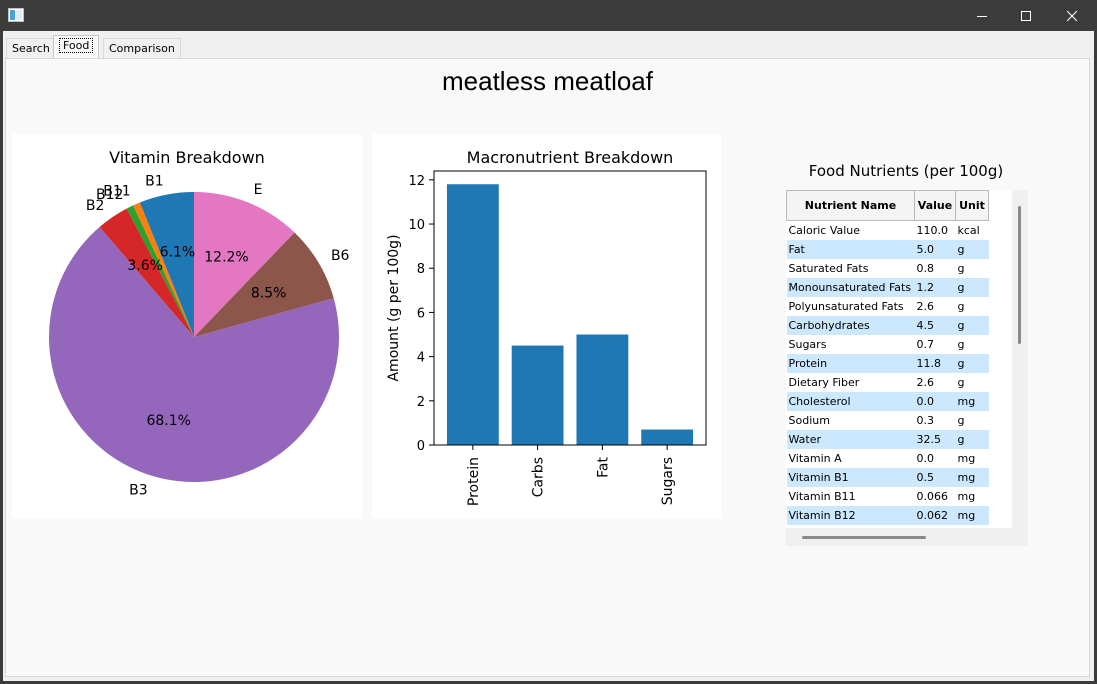 The height and width of the screenshot is (684, 1097). I want to click on pie-pct-label-b2: 3.6%, so click(145, 266).